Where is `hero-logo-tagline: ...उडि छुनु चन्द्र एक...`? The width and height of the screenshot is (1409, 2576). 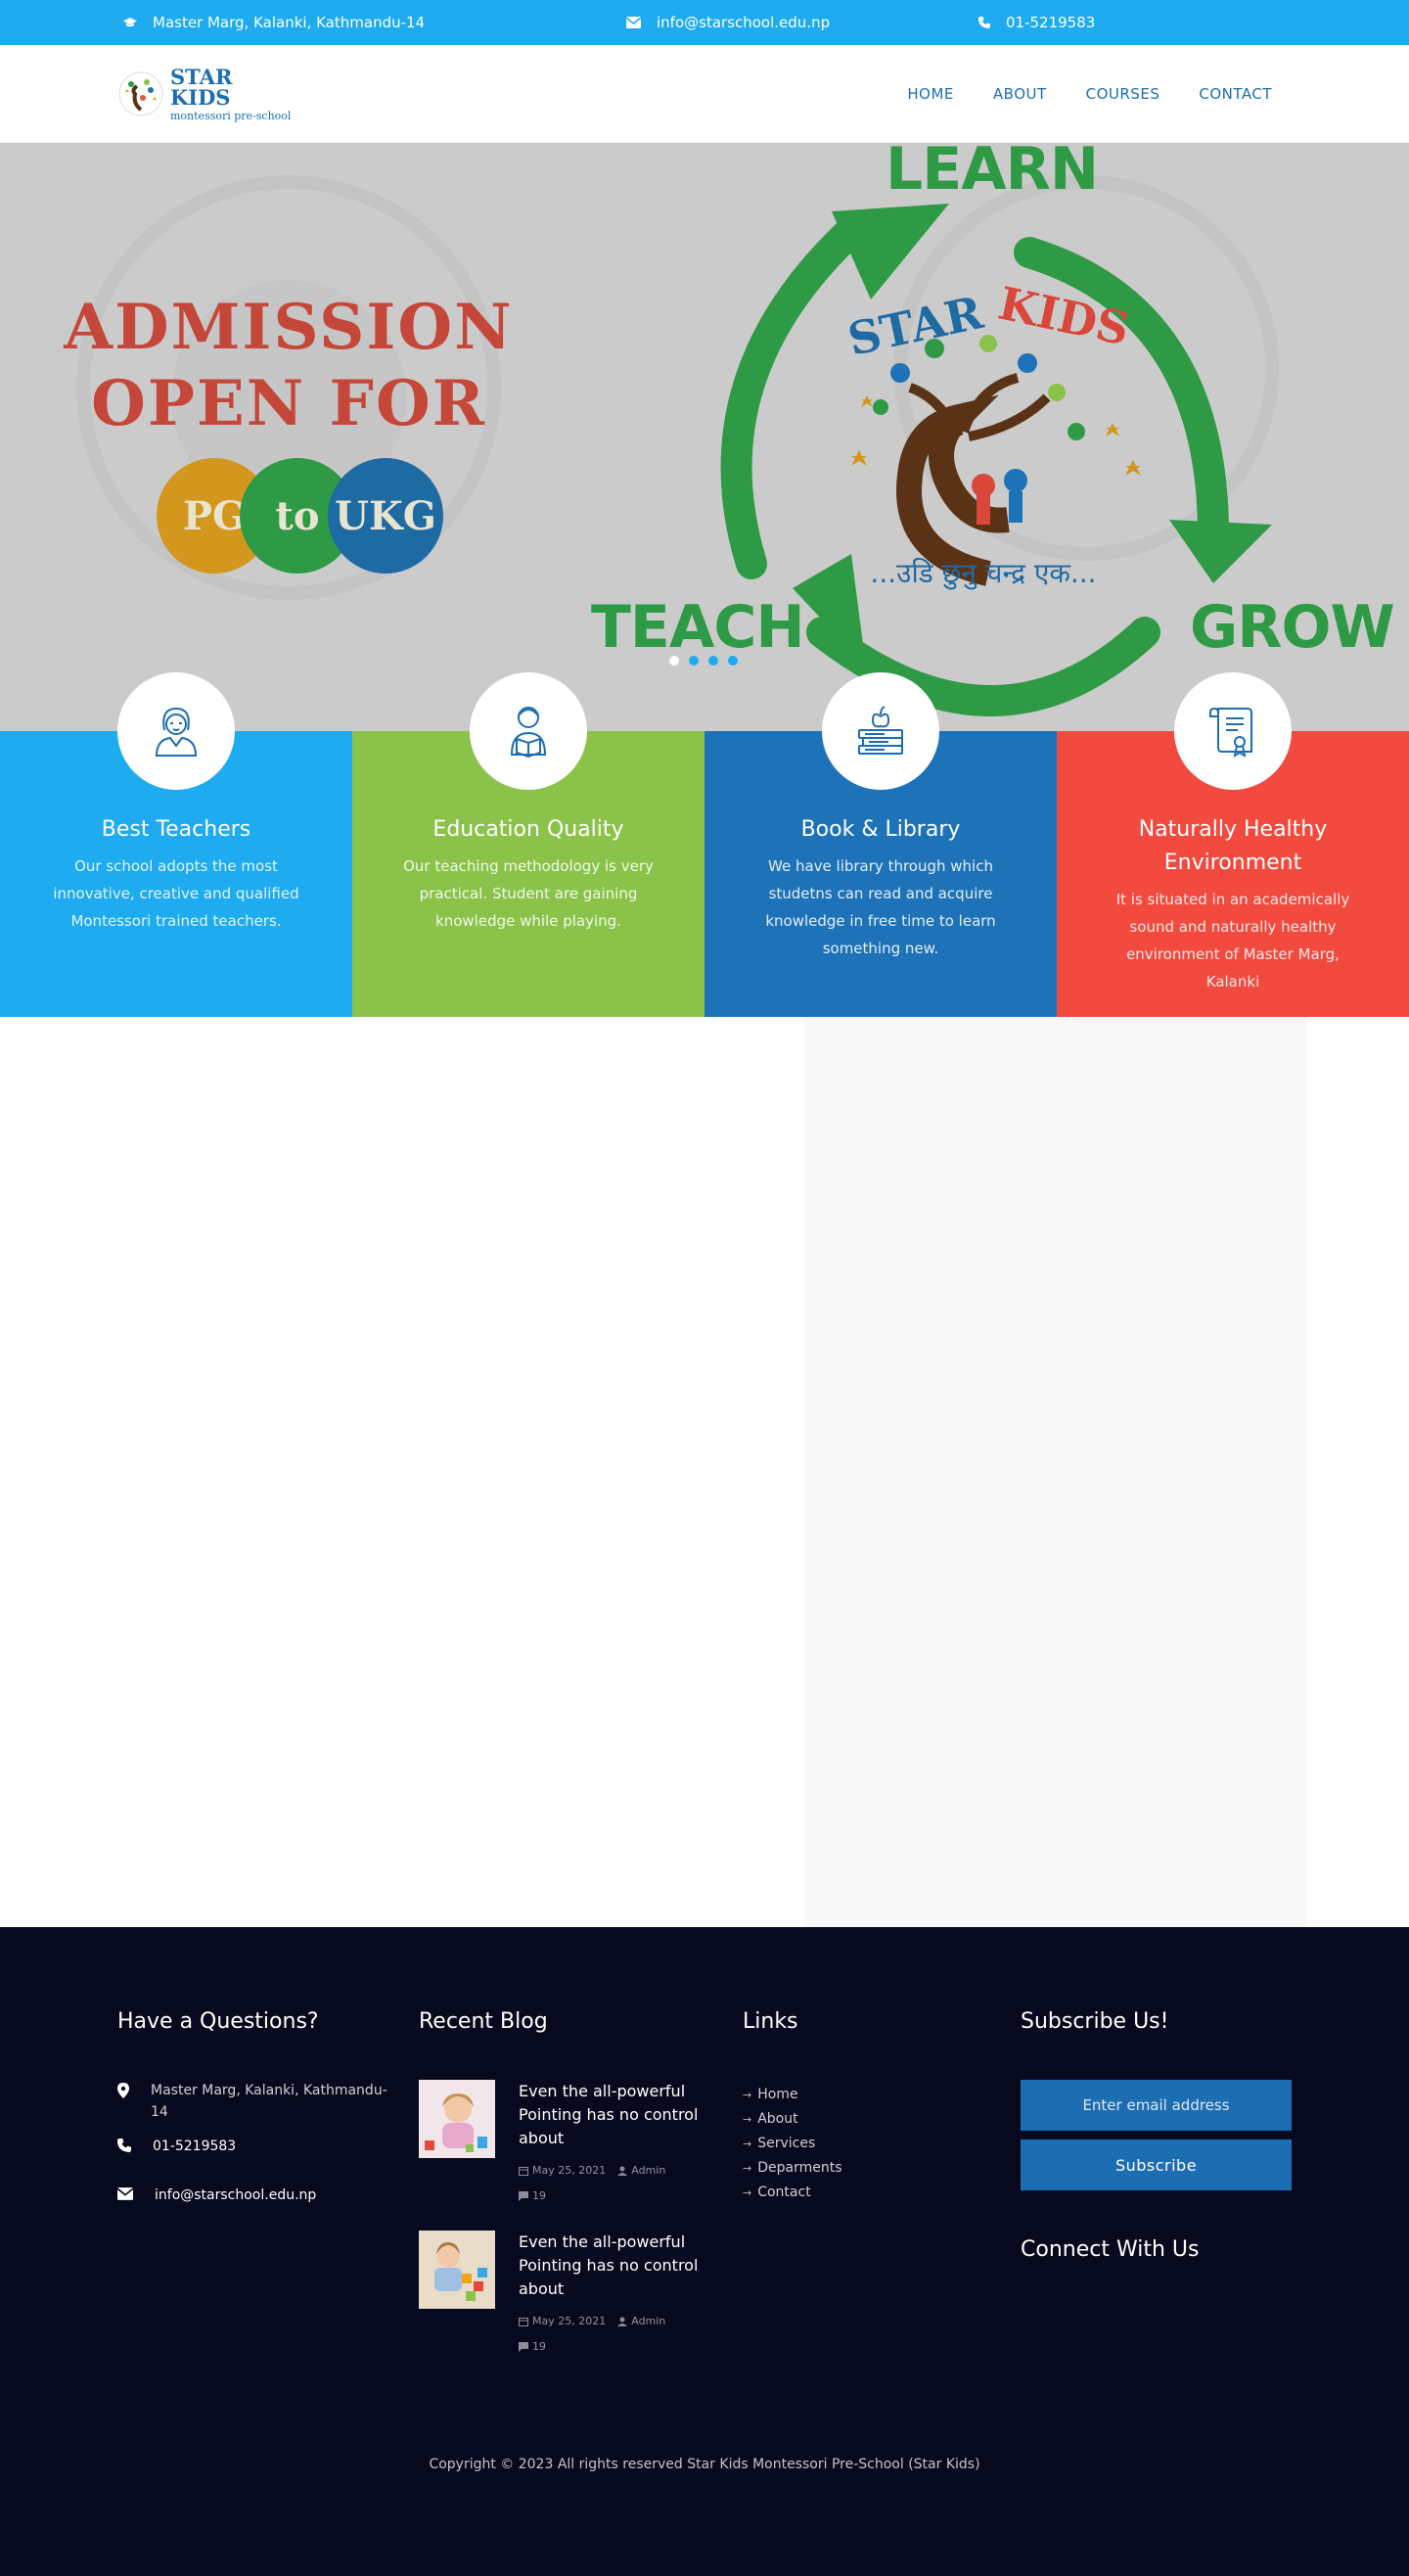
hero-logo-tagline: ...उडि छुनु चन्द्र एक... is located at coordinates (984, 573).